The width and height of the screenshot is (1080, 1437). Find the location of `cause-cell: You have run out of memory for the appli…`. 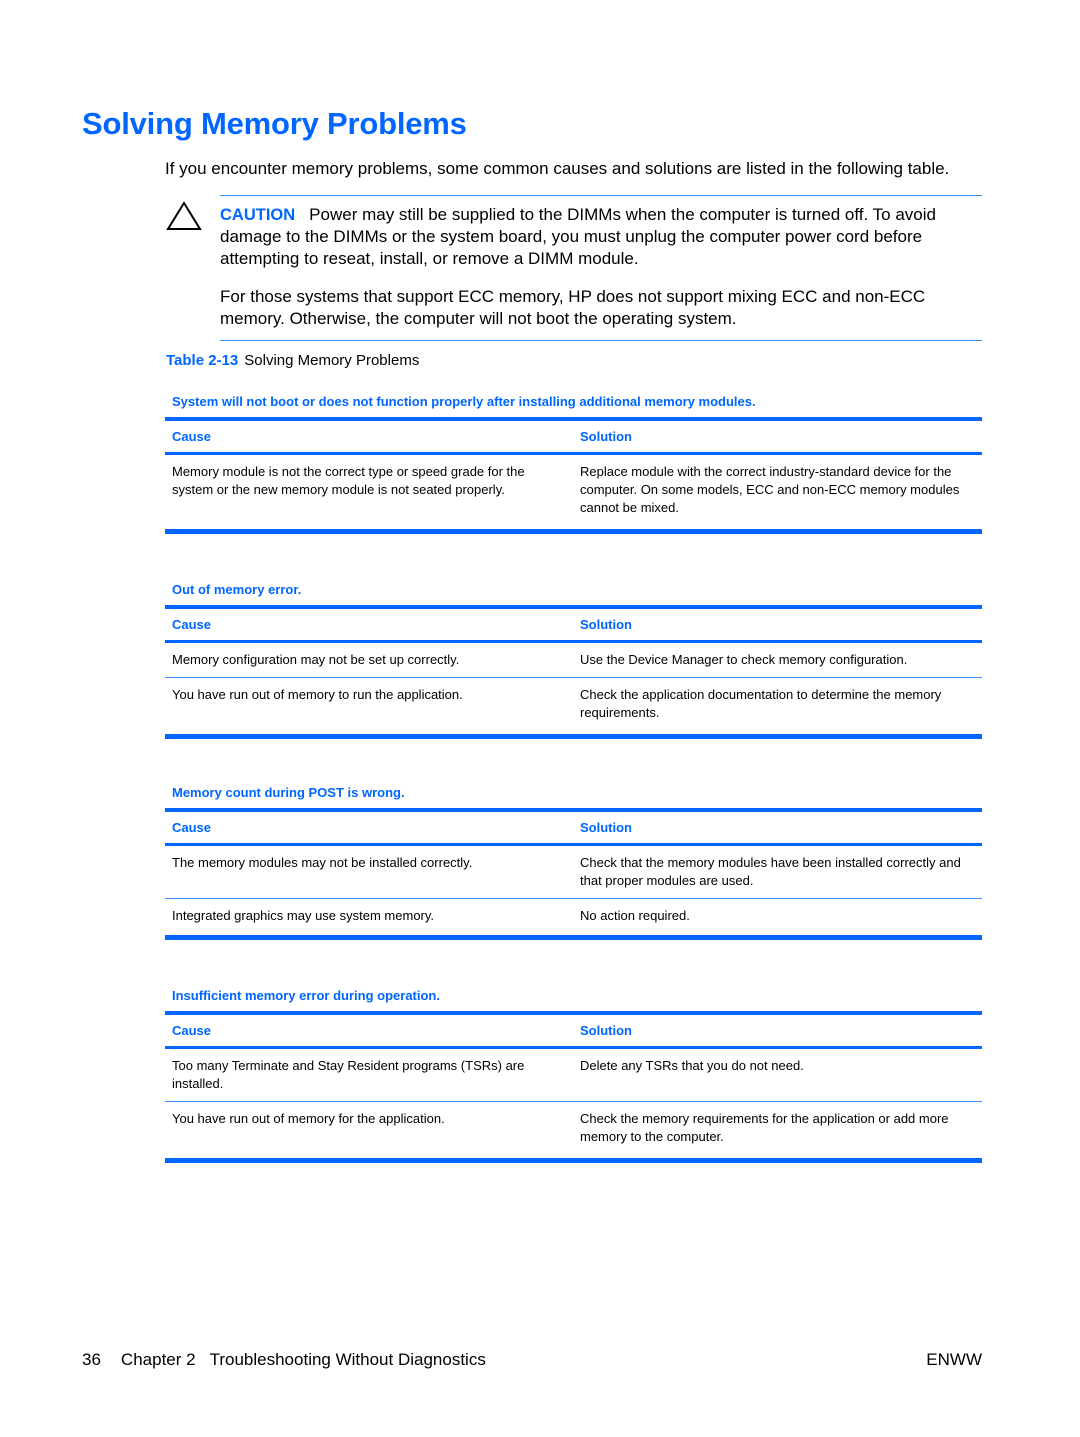

cause-cell: You have run out of memory for the appli… is located at coordinates (308, 1118).